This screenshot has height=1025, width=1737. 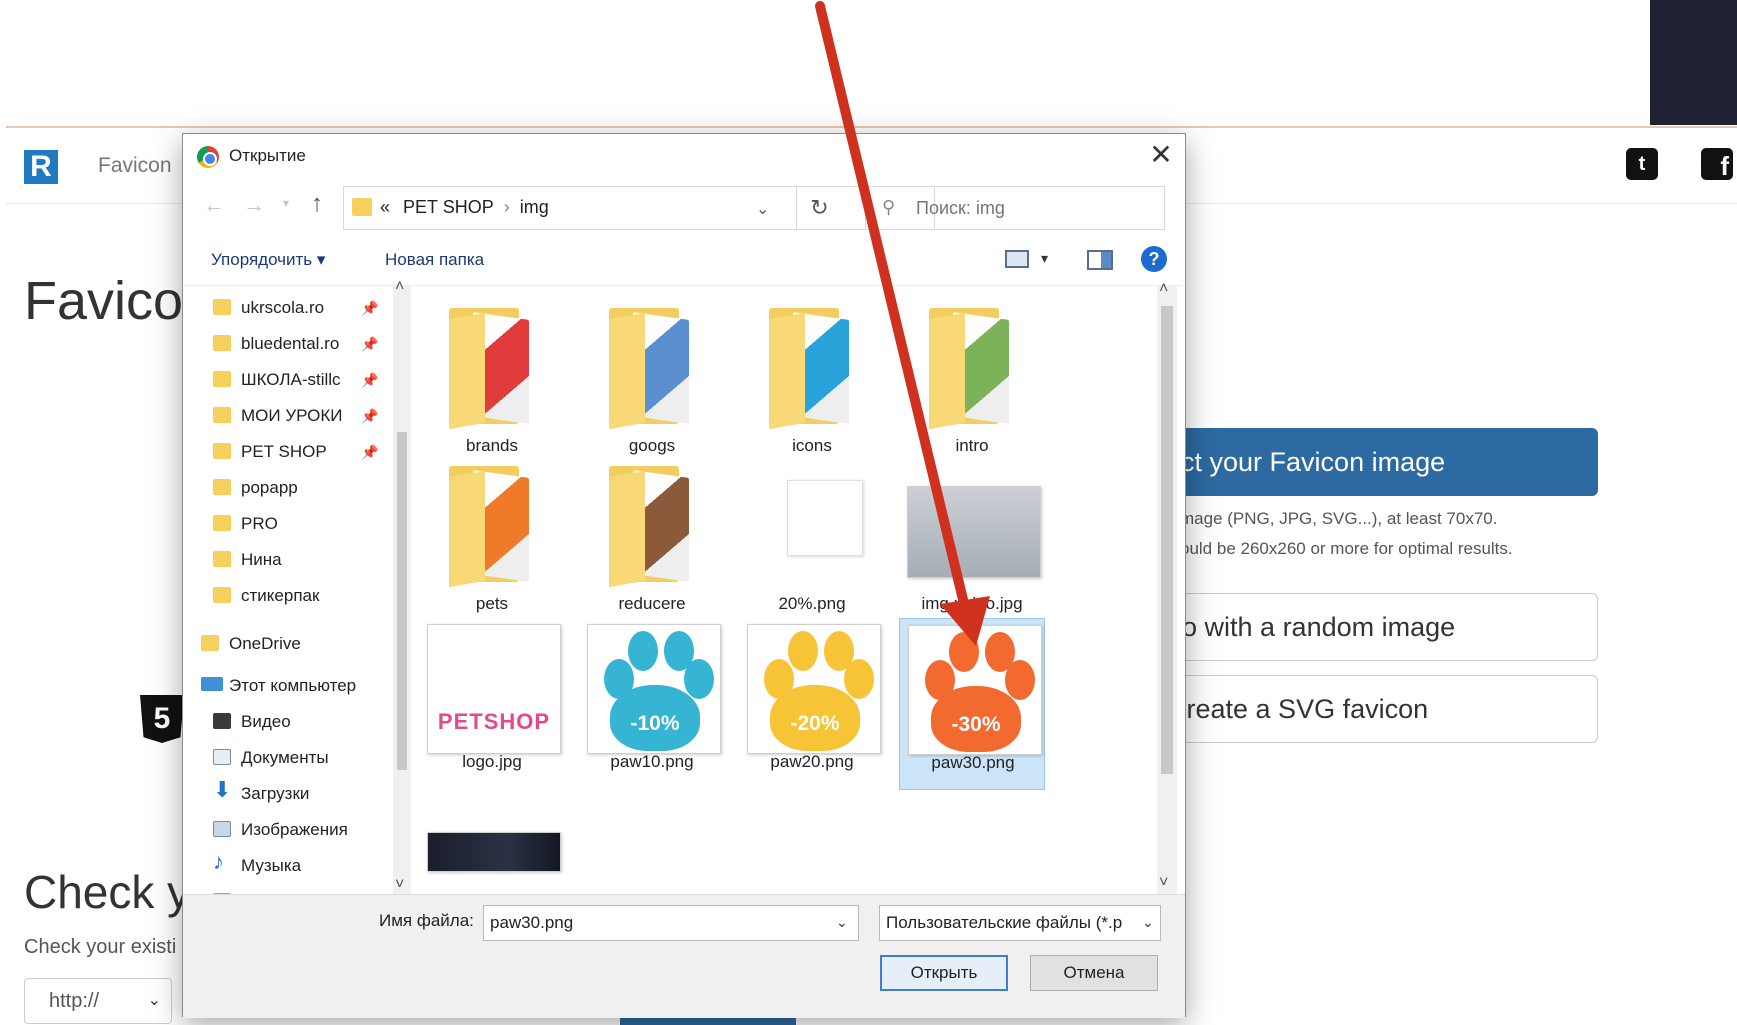 What do you see at coordinates (1154, 259) in the screenshot?
I see `help-icon: ?` at bounding box center [1154, 259].